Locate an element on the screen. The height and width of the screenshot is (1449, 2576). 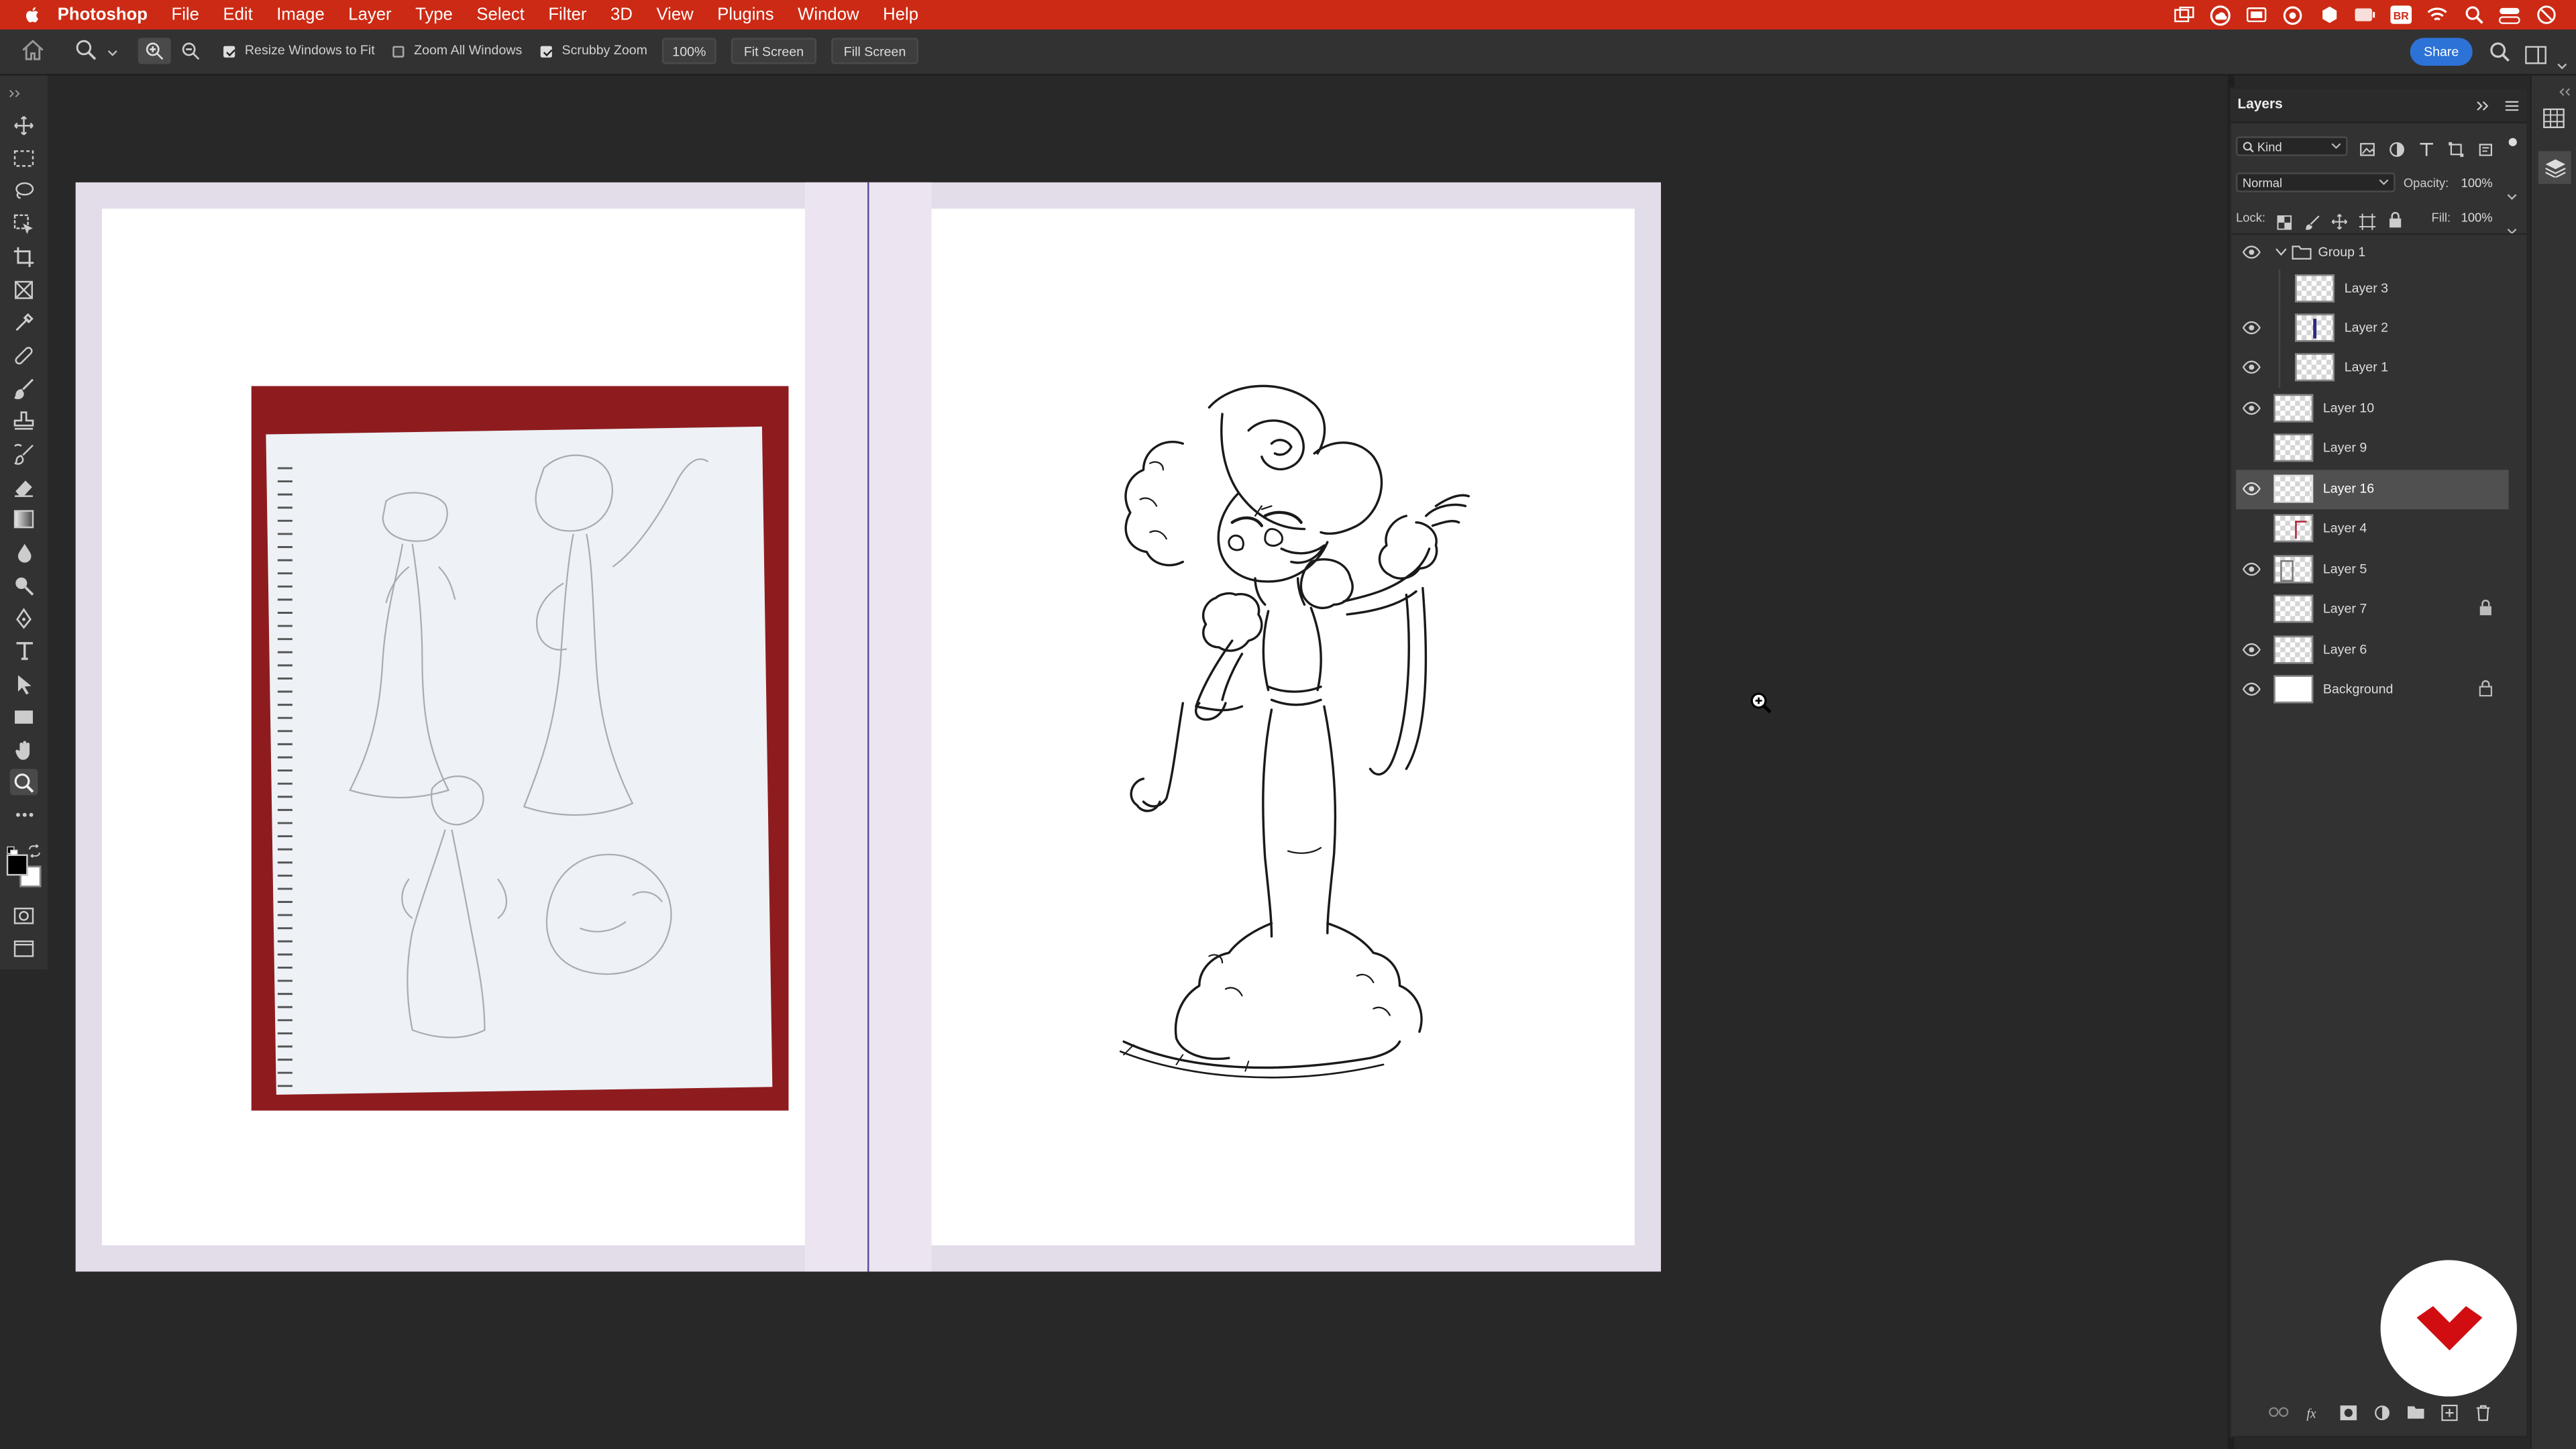
battery-icon is located at coordinates (2364, 14).